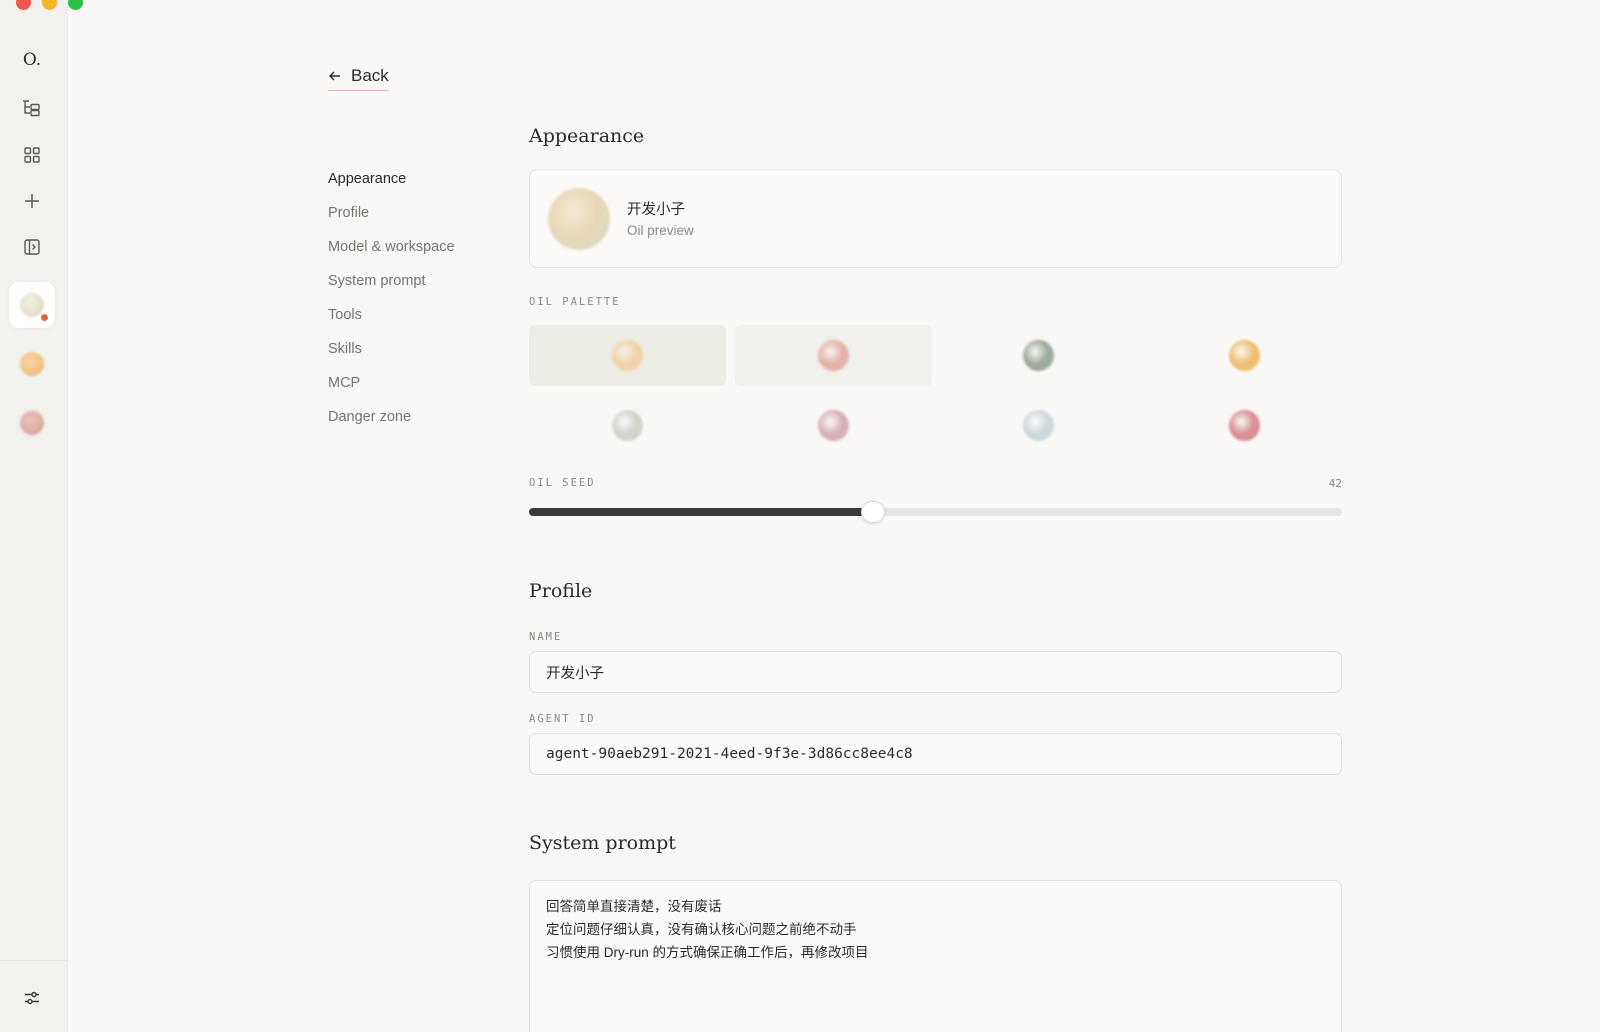  I want to click on minimize-window-button, so click(49, 5).